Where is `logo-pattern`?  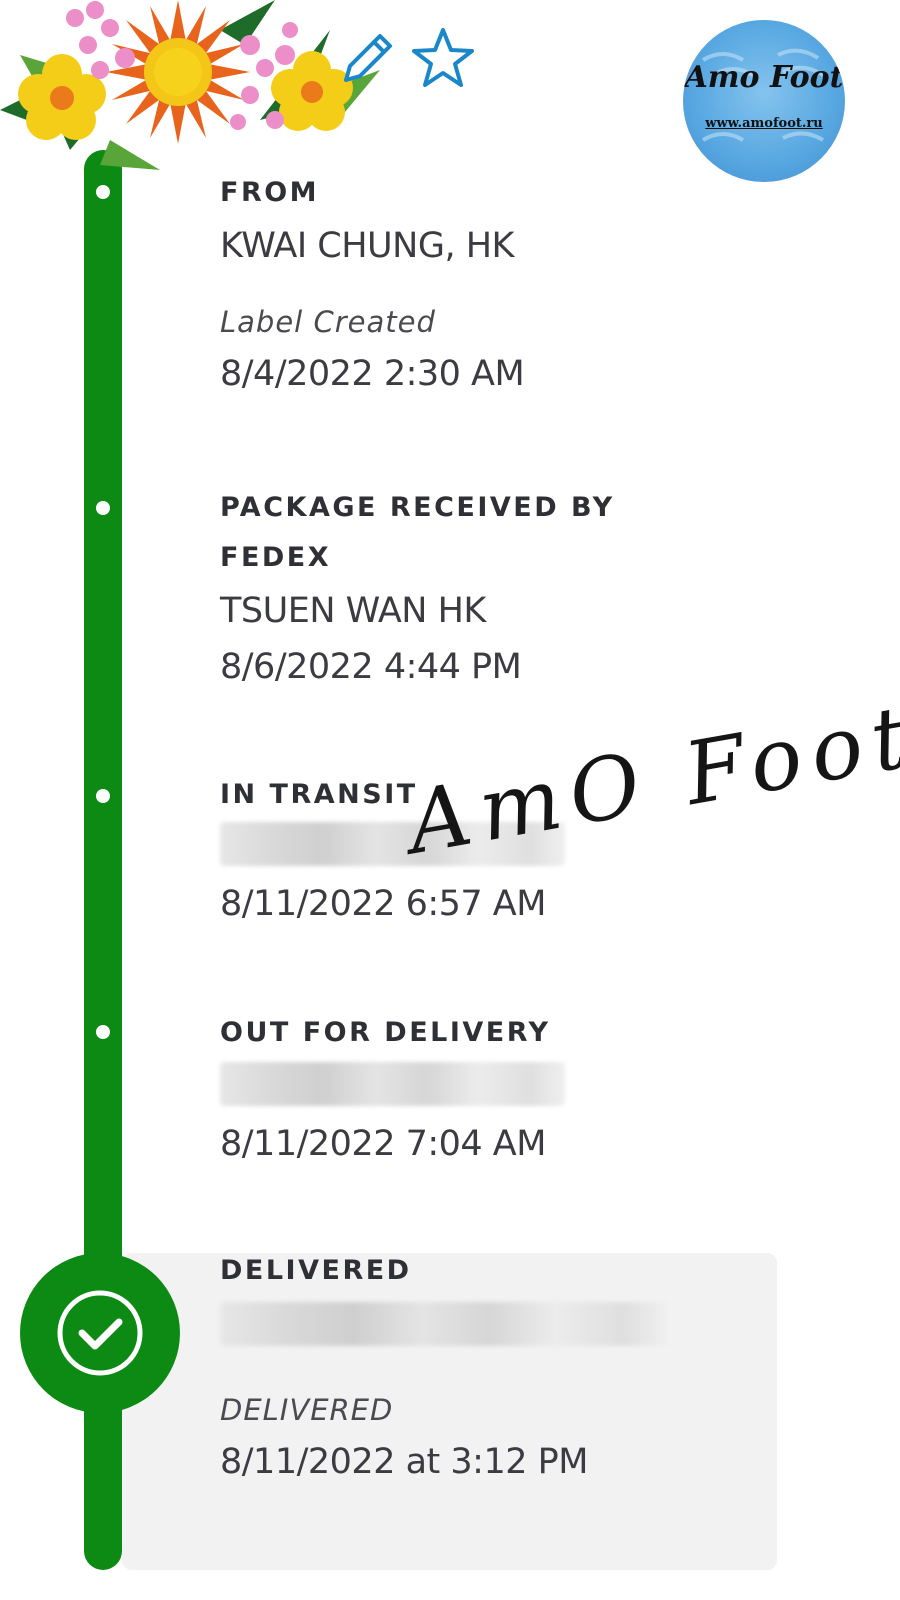 logo-pattern is located at coordinates (763, 95).